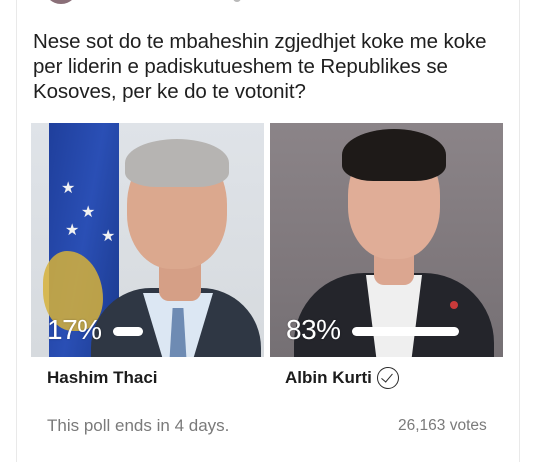 The image size is (534, 462). What do you see at coordinates (102, 377) in the screenshot?
I see `option-name: Hashim Thaci` at bounding box center [102, 377].